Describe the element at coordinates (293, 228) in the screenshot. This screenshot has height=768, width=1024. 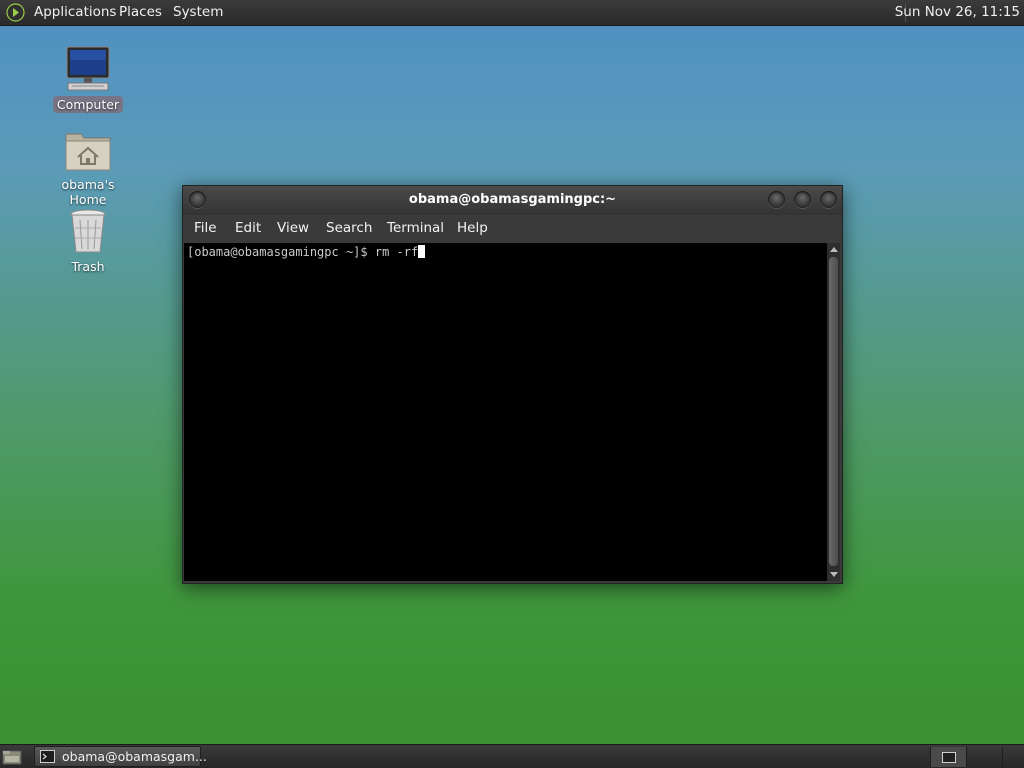
I see `menu-view: View` at that location.